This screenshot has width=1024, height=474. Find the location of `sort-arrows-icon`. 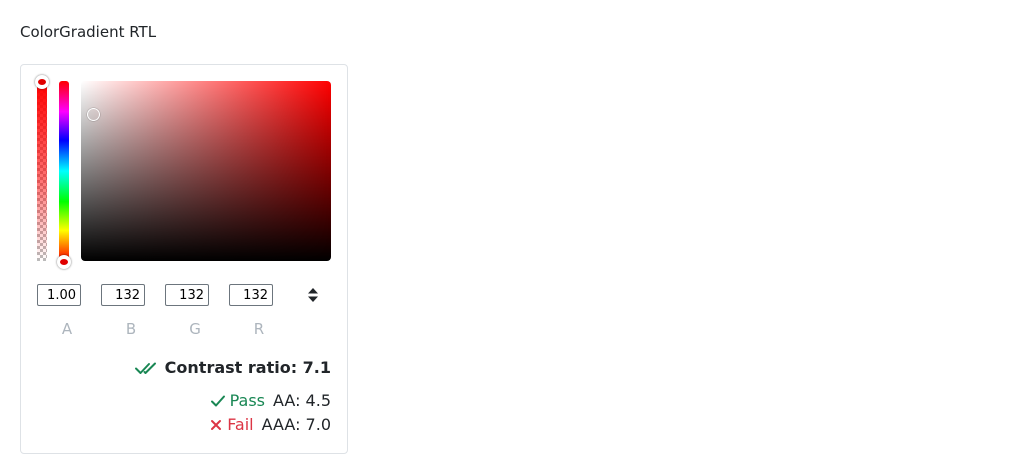

sort-arrows-icon is located at coordinates (313, 295).